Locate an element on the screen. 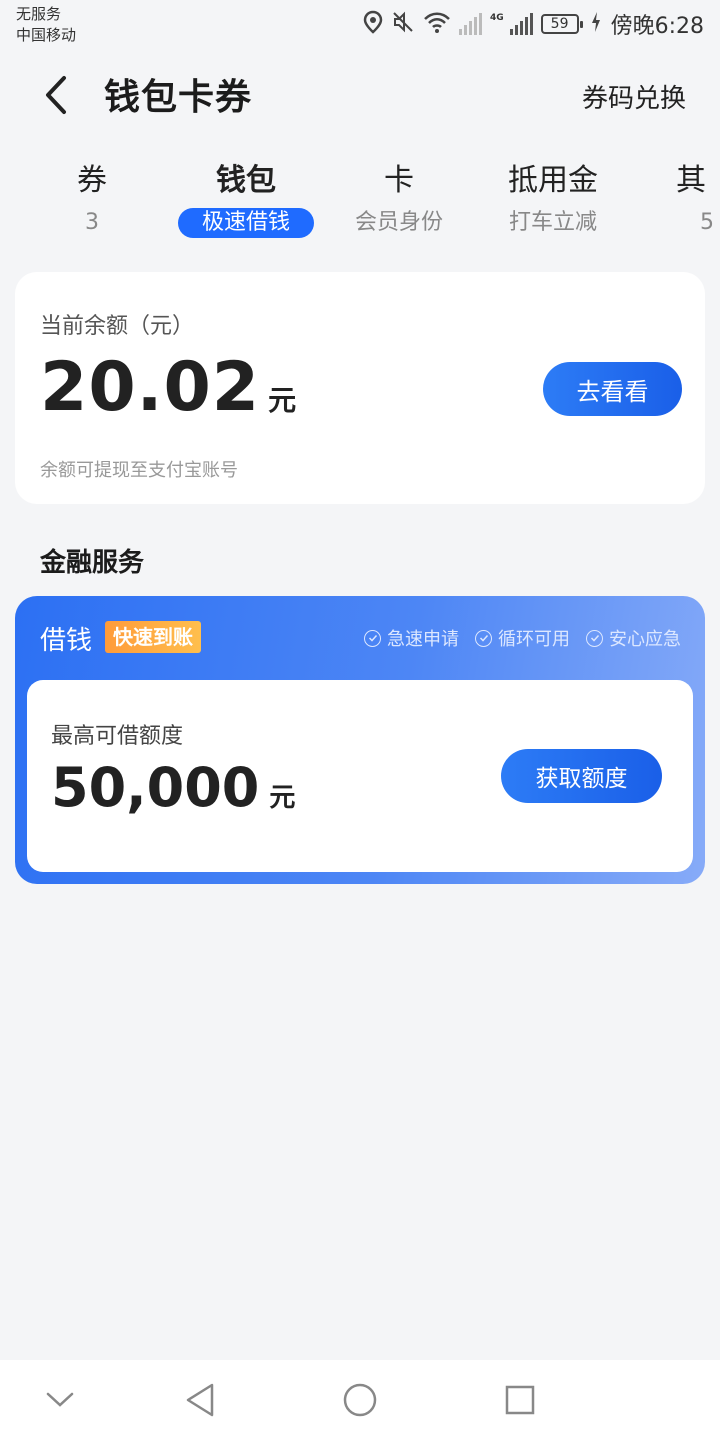 The width and height of the screenshot is (720, 1440). page-title: 钱包卡券 is located at coordinates (178, 97).